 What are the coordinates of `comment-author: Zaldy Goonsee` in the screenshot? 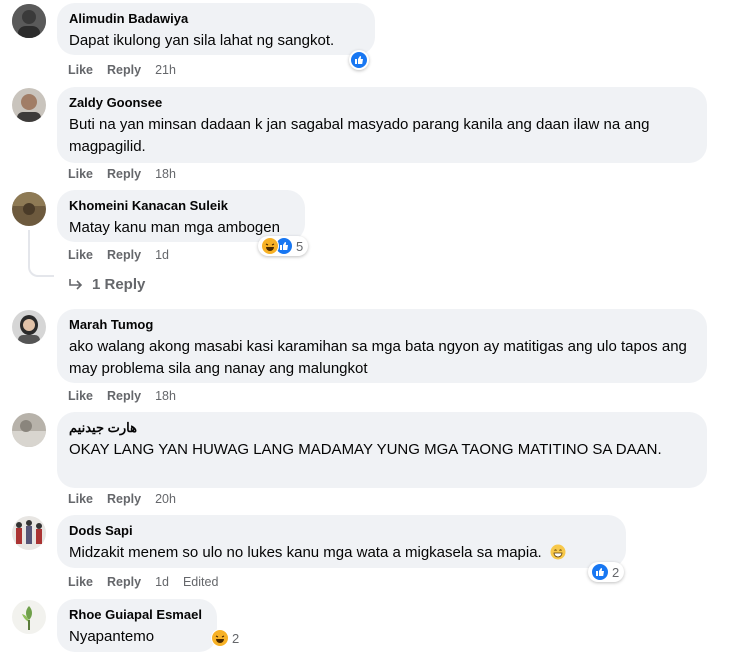 It's located at (382, 102).